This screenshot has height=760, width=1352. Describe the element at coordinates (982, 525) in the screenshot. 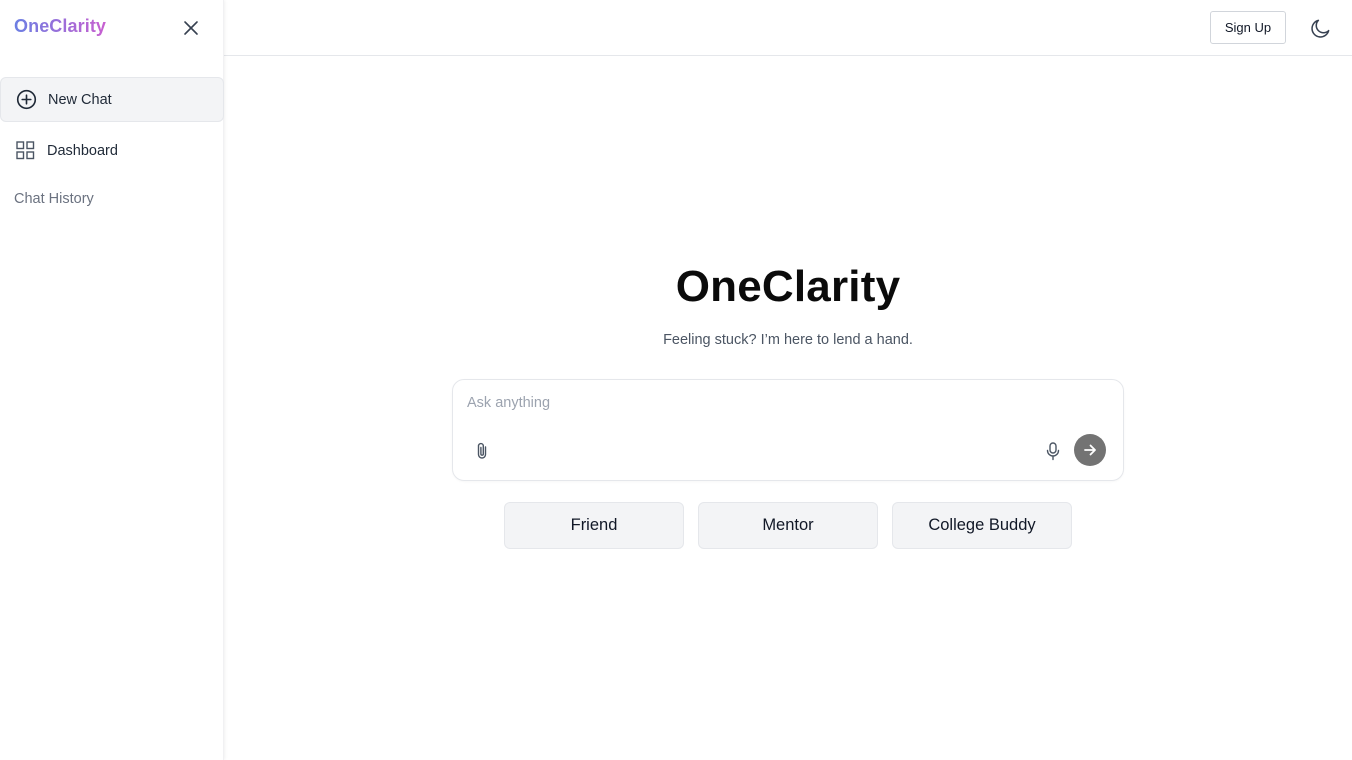

I see `persona-college-buddy-button: College Buddy` at that location.